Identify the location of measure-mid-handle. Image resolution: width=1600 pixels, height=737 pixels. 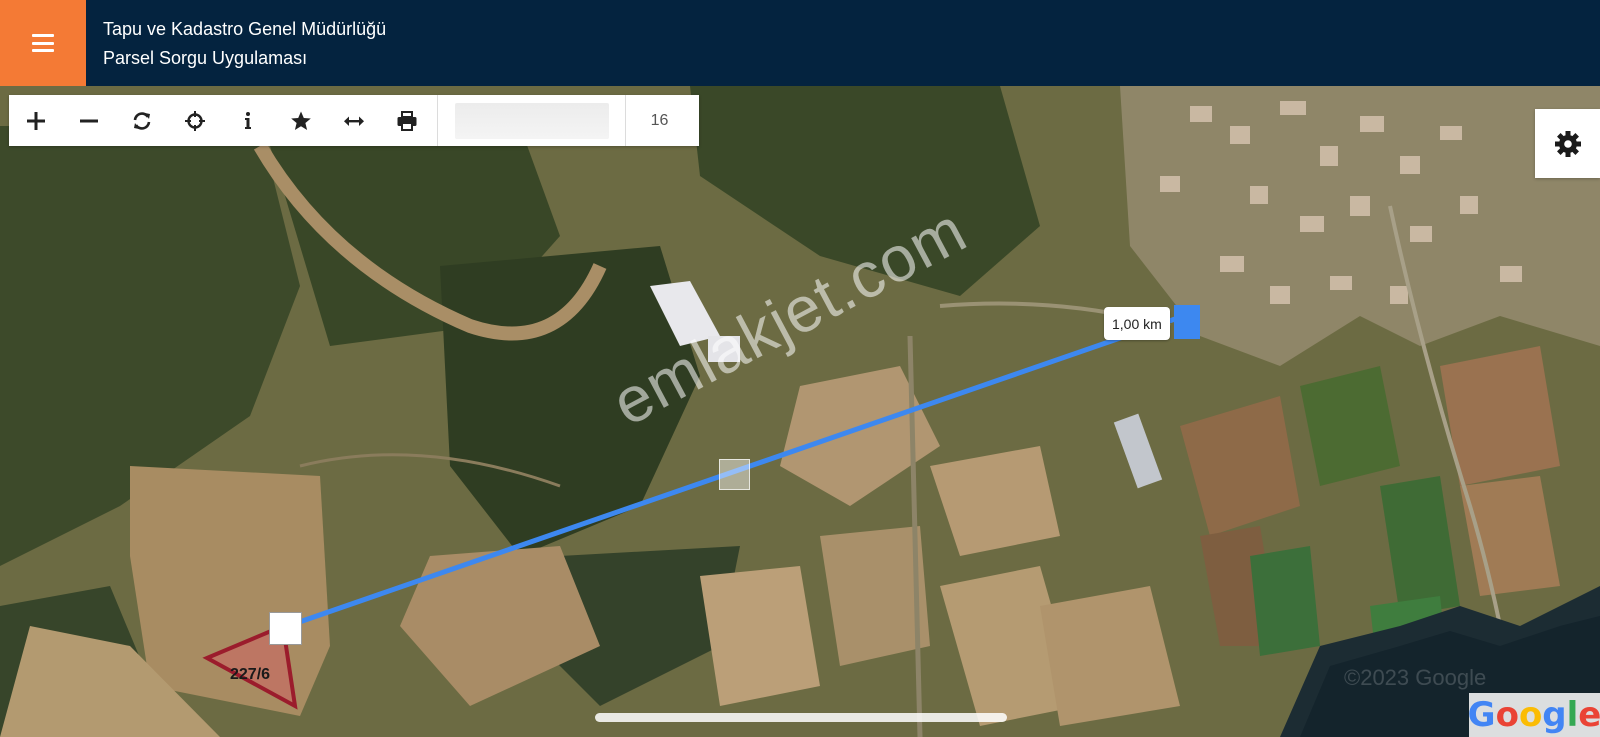
(734, 474).